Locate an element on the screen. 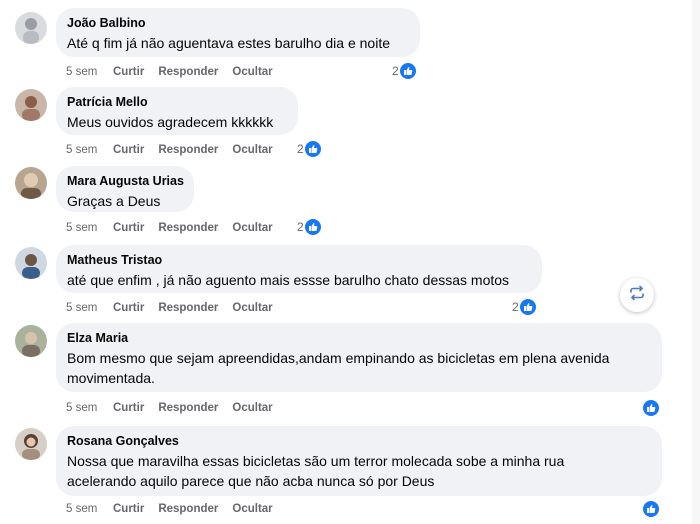 This screenshot has width=700, height=524. repost-button is located at coordinates (637, 295).